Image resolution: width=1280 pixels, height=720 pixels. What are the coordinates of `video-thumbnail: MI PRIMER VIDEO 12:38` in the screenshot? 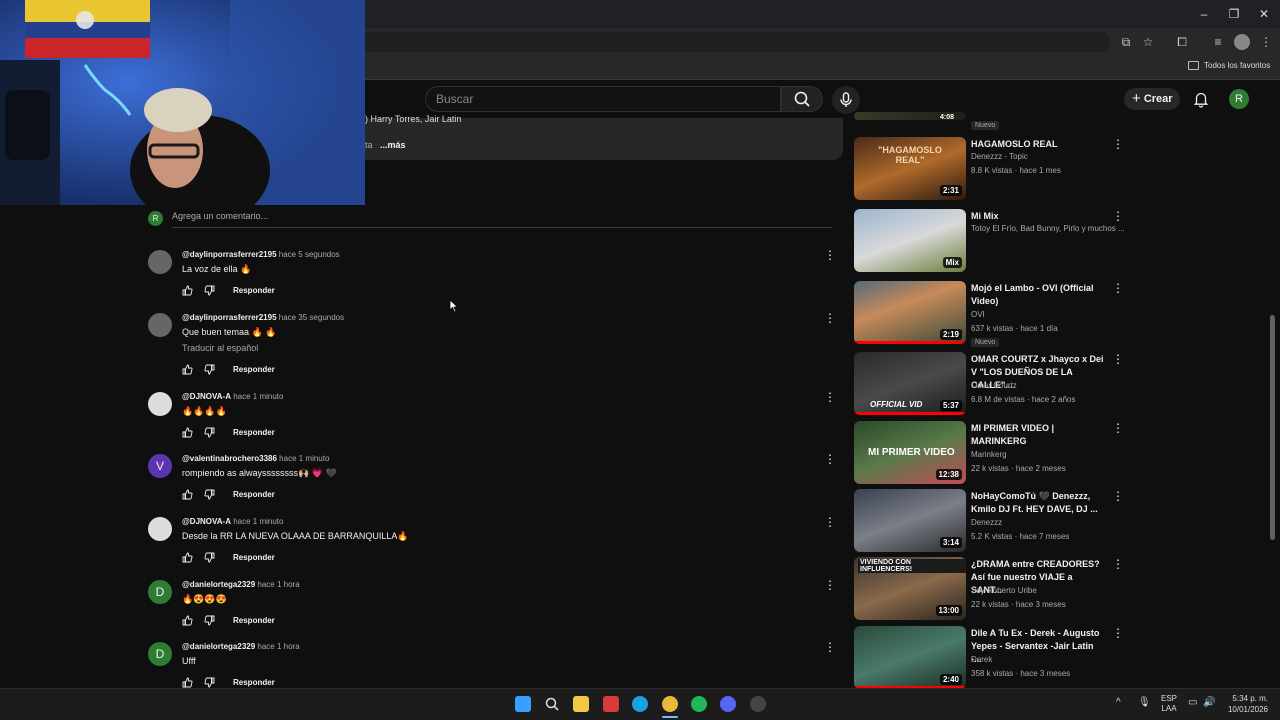 It's located at (910, 452).